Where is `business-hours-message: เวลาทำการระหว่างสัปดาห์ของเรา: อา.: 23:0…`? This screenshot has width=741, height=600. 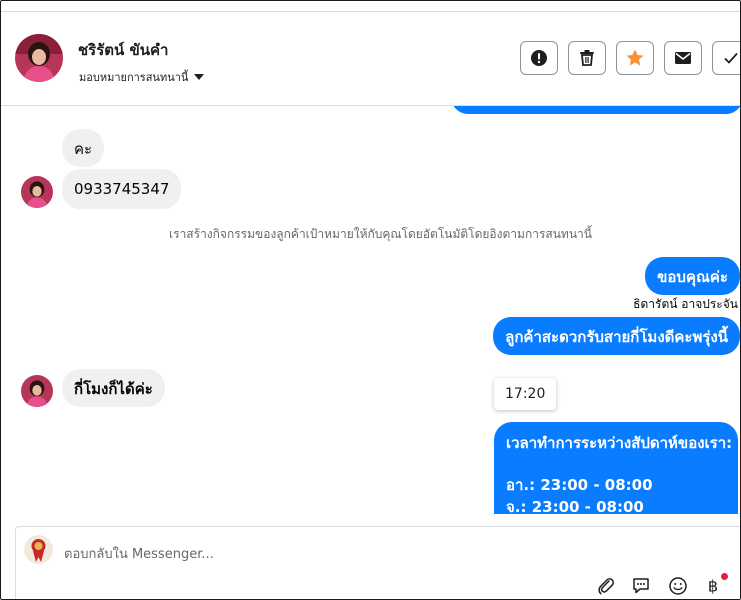 business-hours-message: เวลาทำการระหว่างสัปดาห์ของเรา: อา.: 23:0… is located at coordinates (616, 468).